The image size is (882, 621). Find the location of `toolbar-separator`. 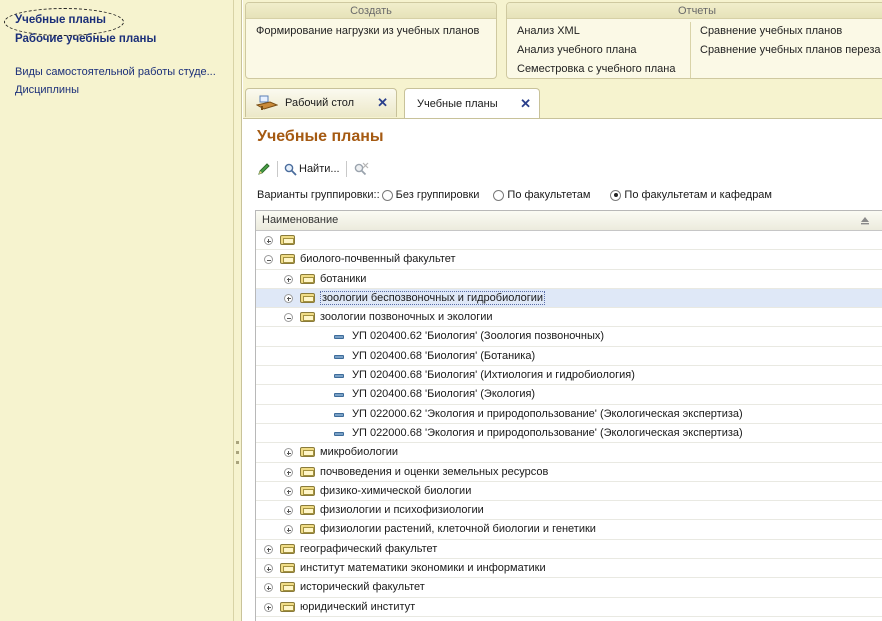

toolbar-separator is located at coordinates (346, 169).